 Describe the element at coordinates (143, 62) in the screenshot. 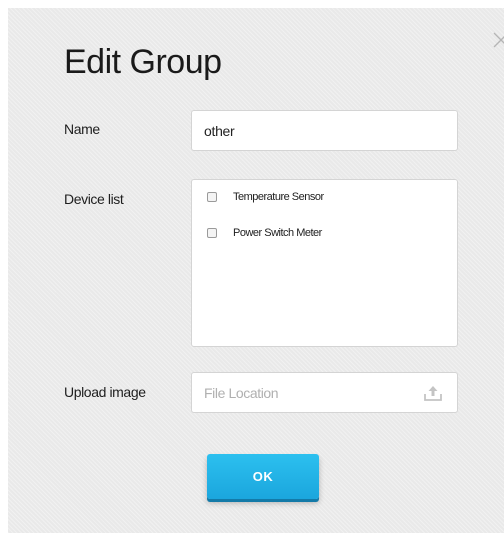

I see `dialog-title: Edit Group` at that location.